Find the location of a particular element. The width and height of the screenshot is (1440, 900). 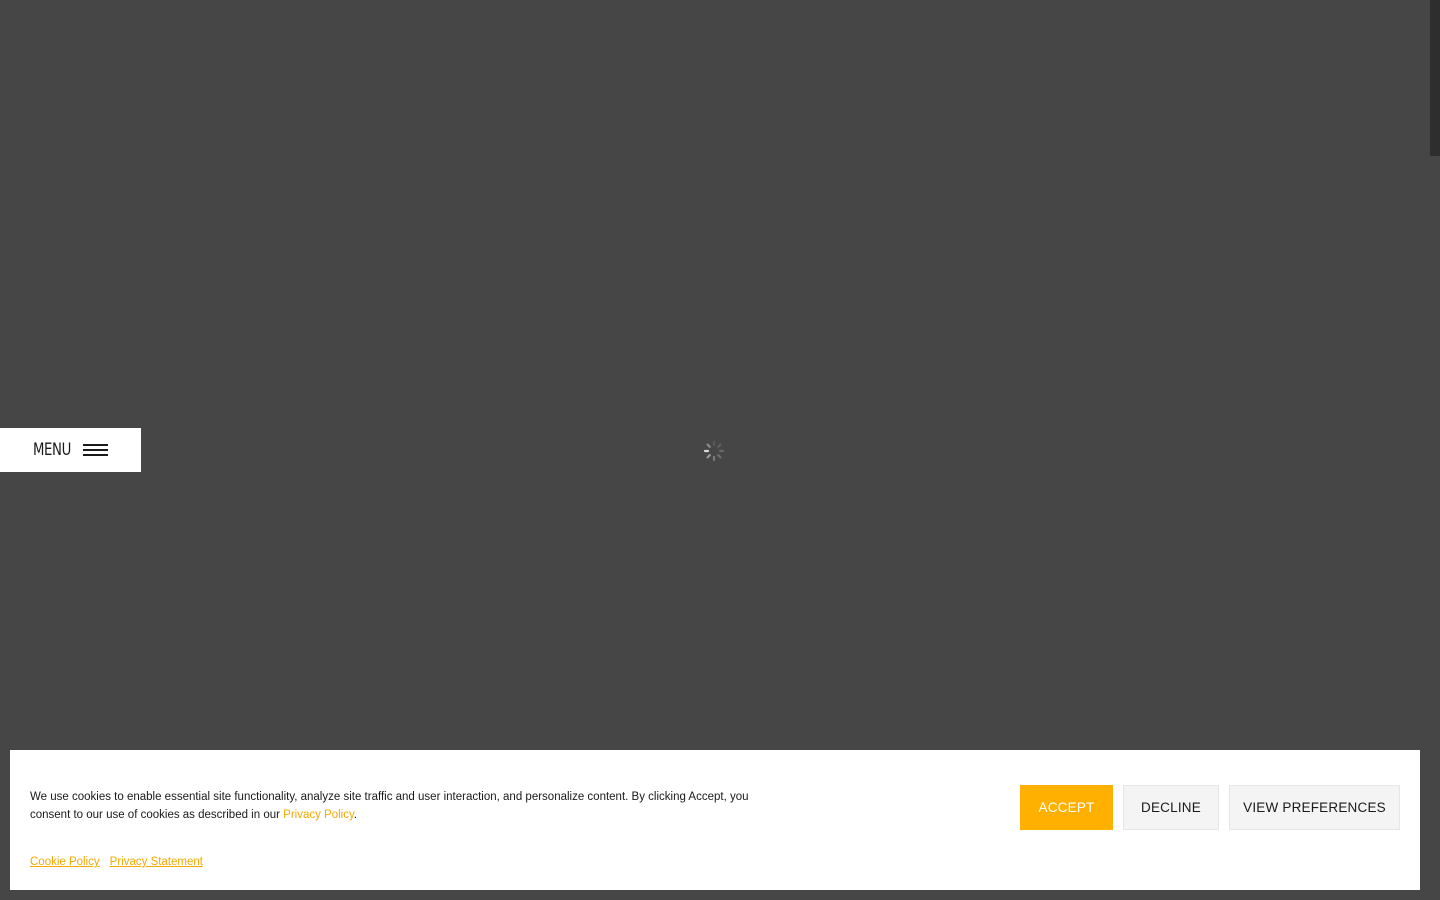

accept-button: ACCEPT is located at coordinates (1066, 807).